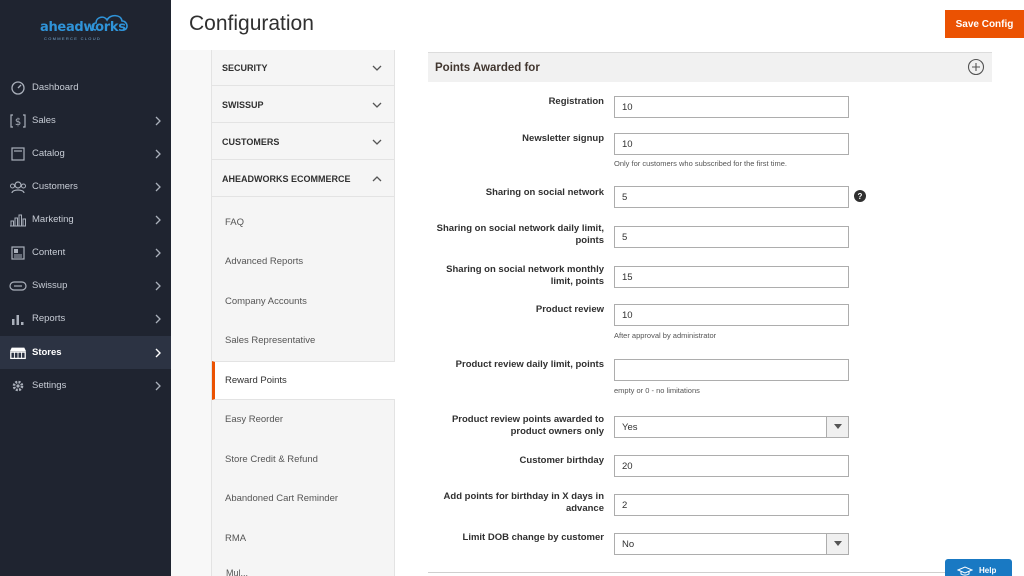  Describe the element at coordinates (55, 186) in the screenshot. I see `sidebar-item-label: Customers` at that location.